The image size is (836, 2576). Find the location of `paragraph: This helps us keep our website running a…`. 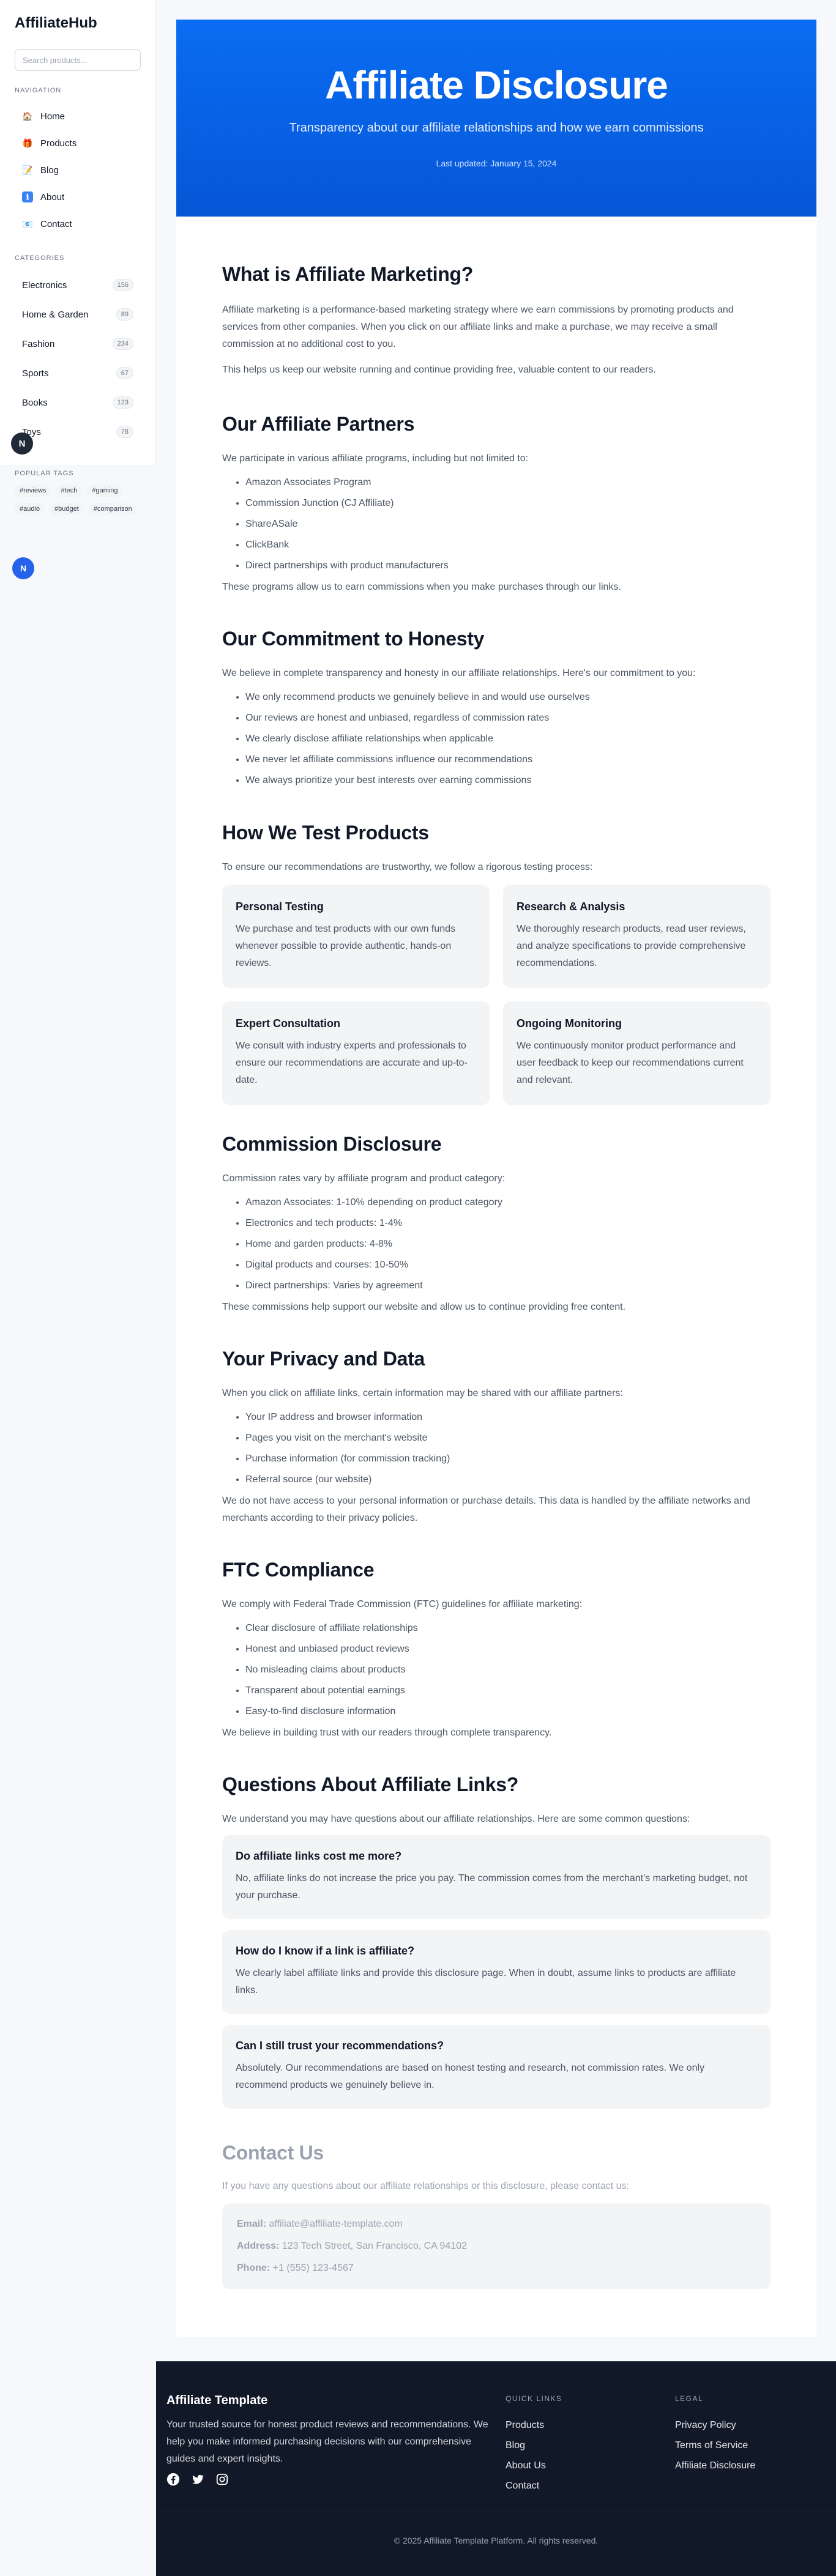

paragraph: This helps us keep our website running a… is located at coordinates (439, 370).